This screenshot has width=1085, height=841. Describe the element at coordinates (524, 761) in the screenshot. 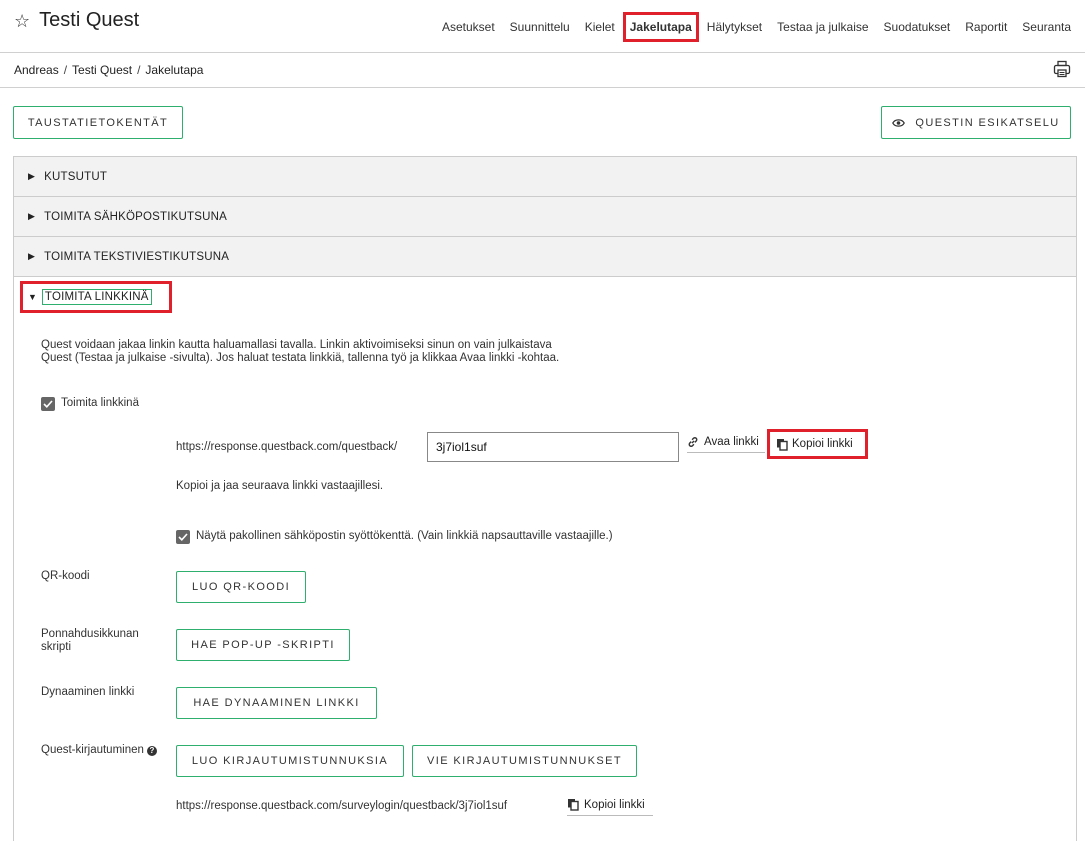

I see `export-login-credentials-button: VIE KIRJAUTUMISTUNNUKSET` at that location.